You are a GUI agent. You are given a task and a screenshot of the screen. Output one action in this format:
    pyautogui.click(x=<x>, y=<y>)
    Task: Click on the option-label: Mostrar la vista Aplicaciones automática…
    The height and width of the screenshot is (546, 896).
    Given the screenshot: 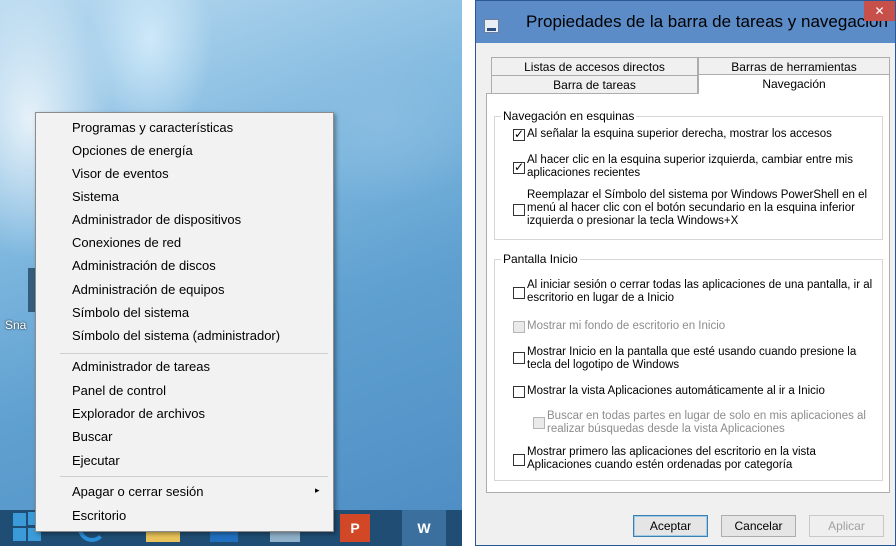 What is the action you would take?
    pyautogui.click(x=676, y=391)
    